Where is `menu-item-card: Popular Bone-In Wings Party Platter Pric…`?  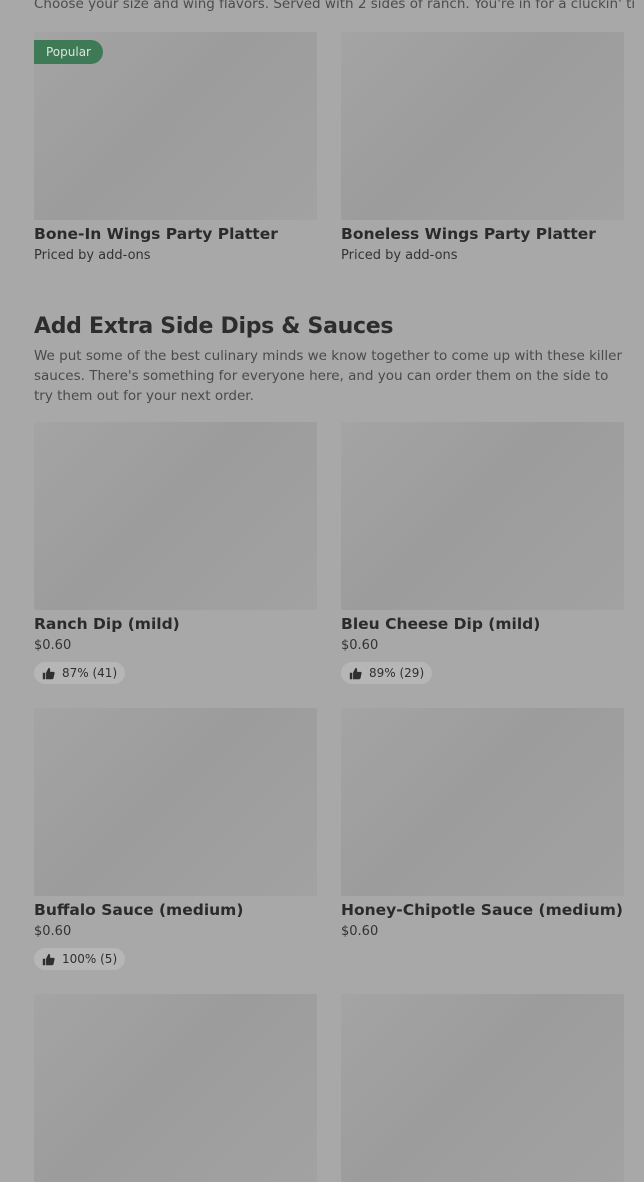 menu-item-card: Popular Bone-In Wings Party Platter Pric… is located at coordinates (175, 148).